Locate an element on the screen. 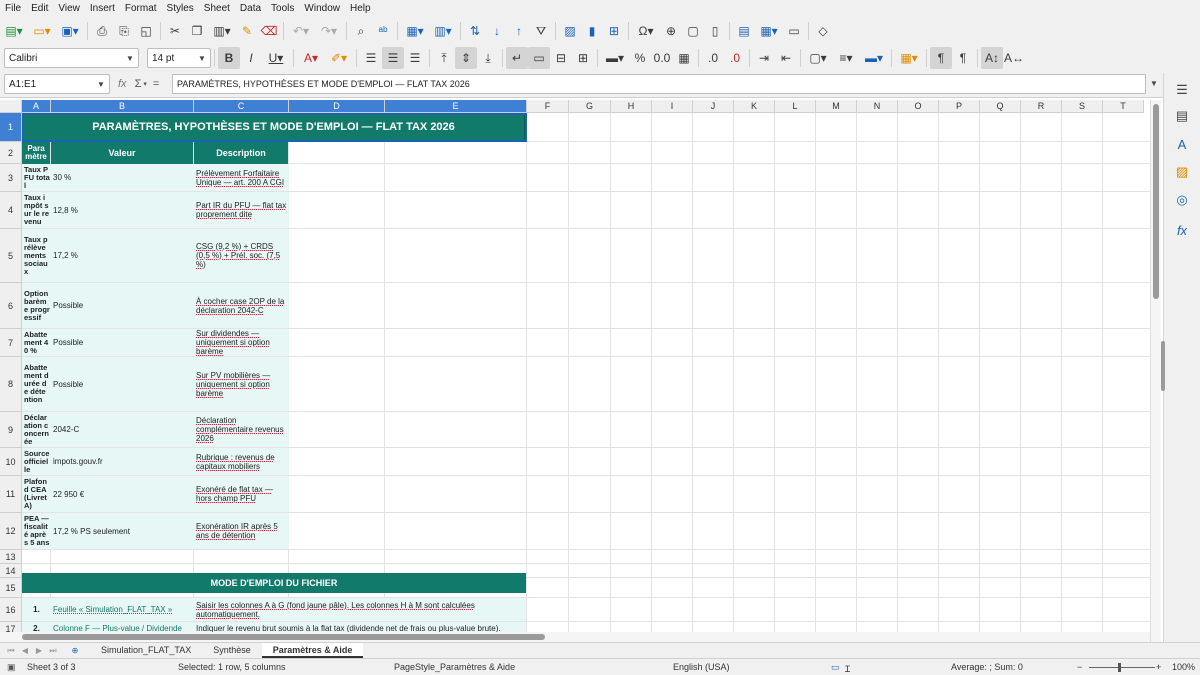 Image resolution: width=1200 pixels, height=675 pixels. value-cell: 12,8 % is located at coordinates (122, 210).